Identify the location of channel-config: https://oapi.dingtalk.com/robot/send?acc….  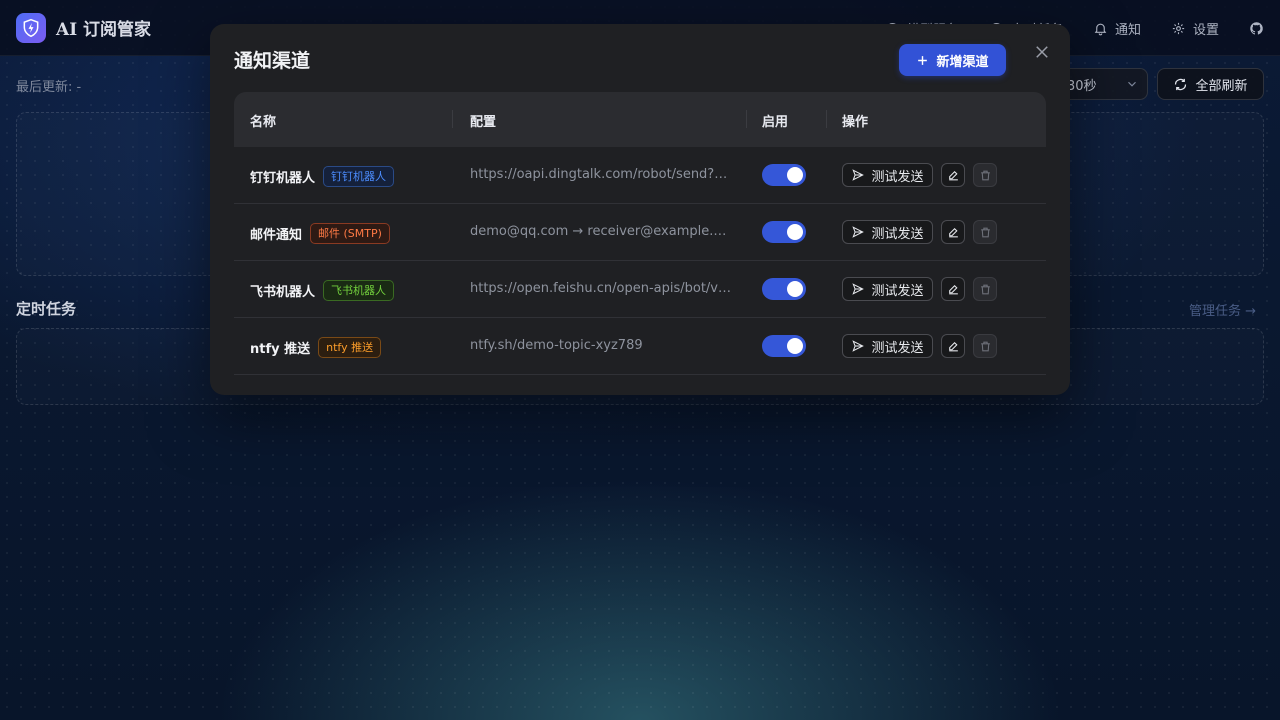
(601, 174).